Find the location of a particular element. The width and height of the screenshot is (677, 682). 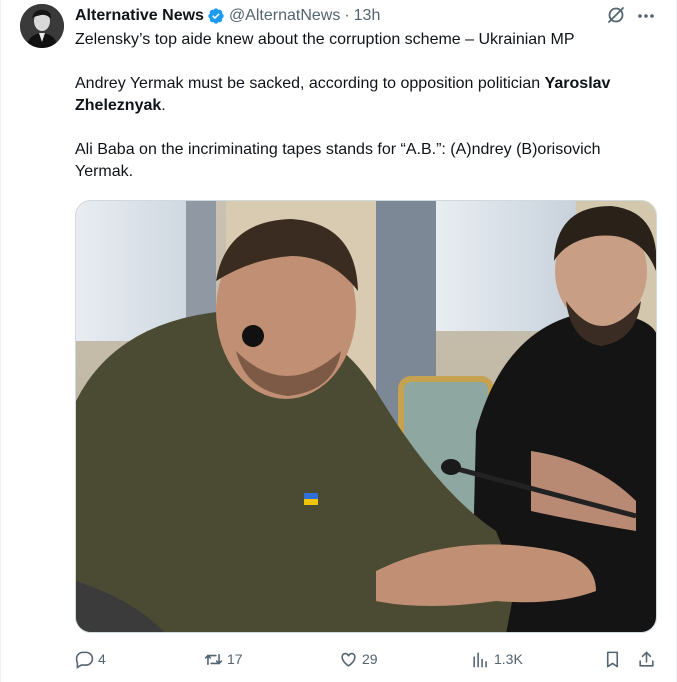

like-icon is located at coordinates (348, 659).